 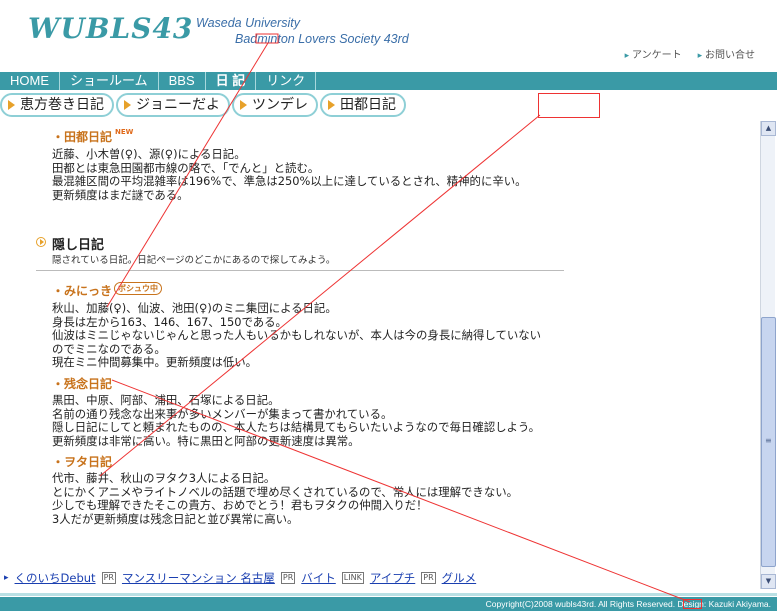 I want to click on diary-tabs: 恵方巻き日記 ジョニーだよ ツンデレ 田都日記, so click(x=203, y=106).